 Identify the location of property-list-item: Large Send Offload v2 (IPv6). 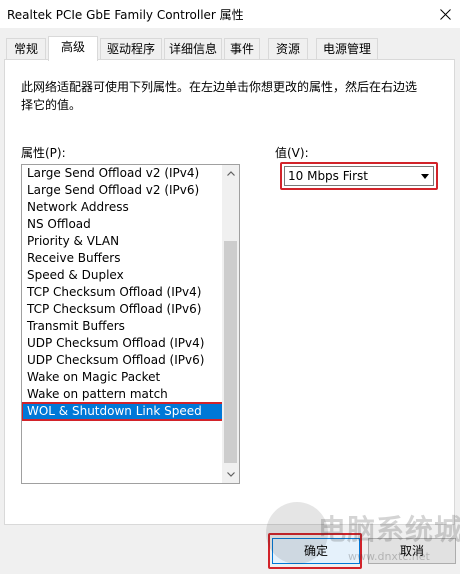
(122, 190).